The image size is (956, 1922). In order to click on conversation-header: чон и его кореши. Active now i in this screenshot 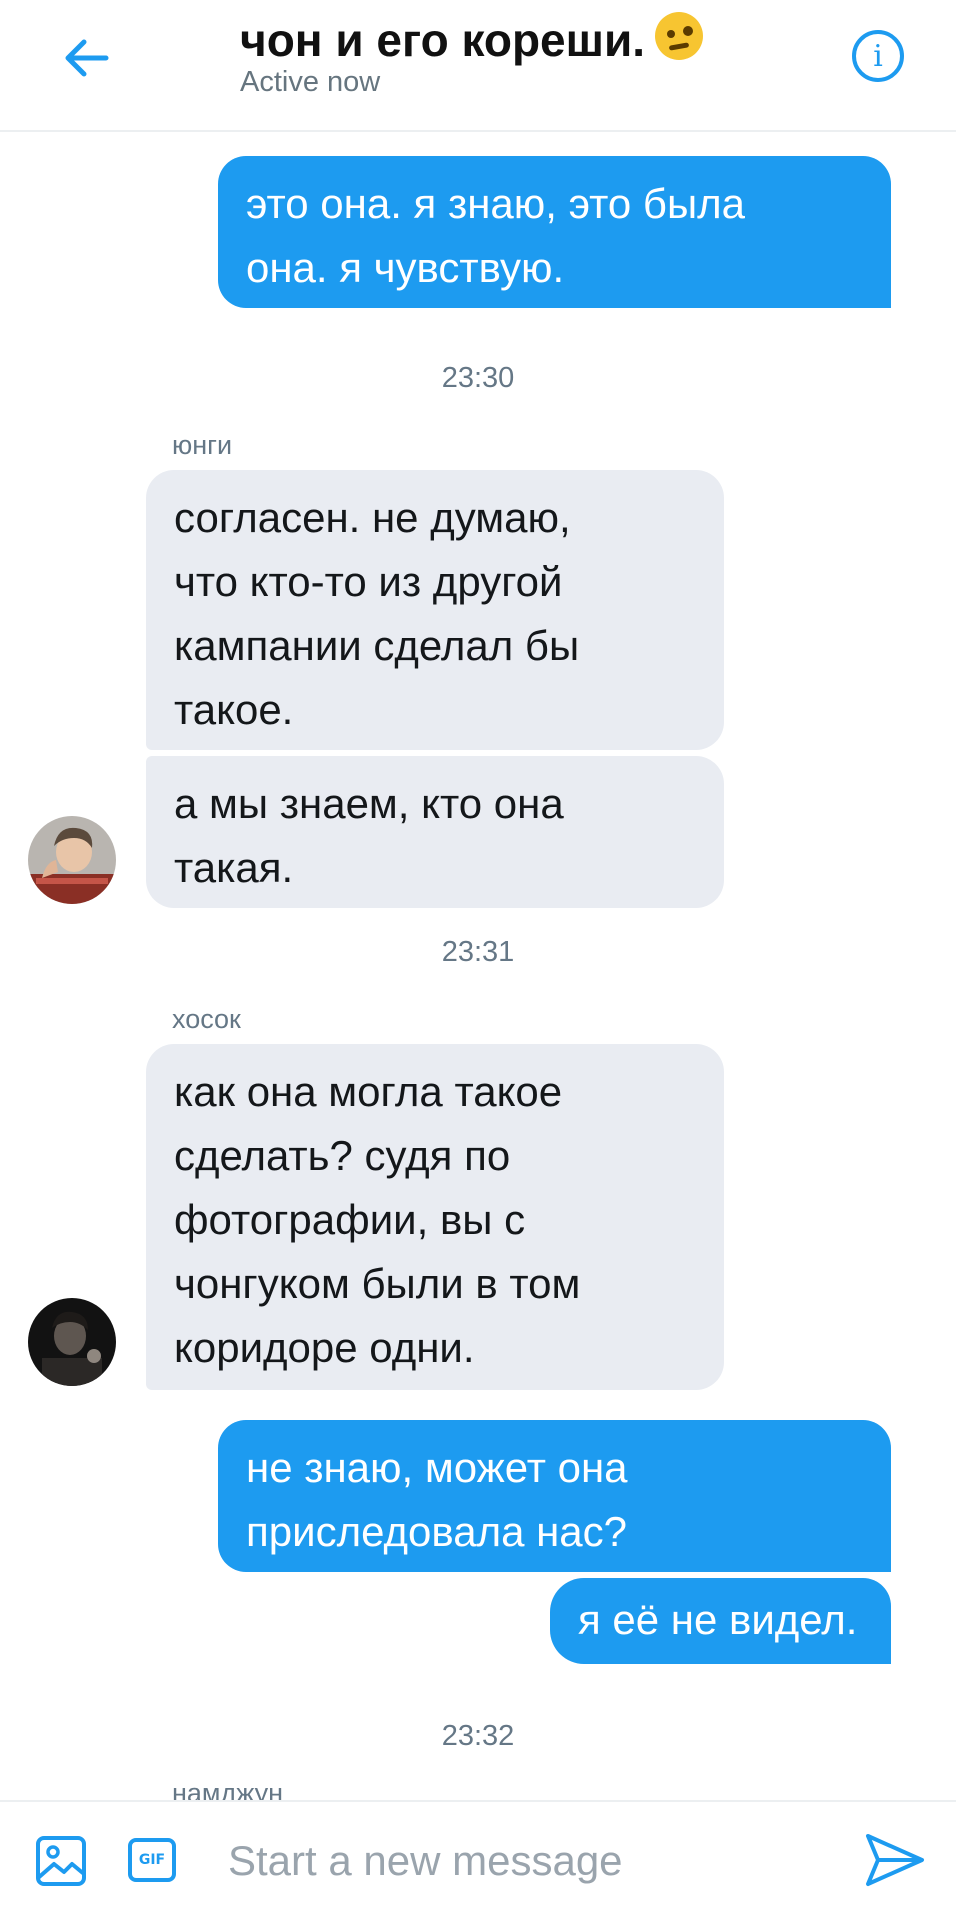, I will do `click(478, 66)`.